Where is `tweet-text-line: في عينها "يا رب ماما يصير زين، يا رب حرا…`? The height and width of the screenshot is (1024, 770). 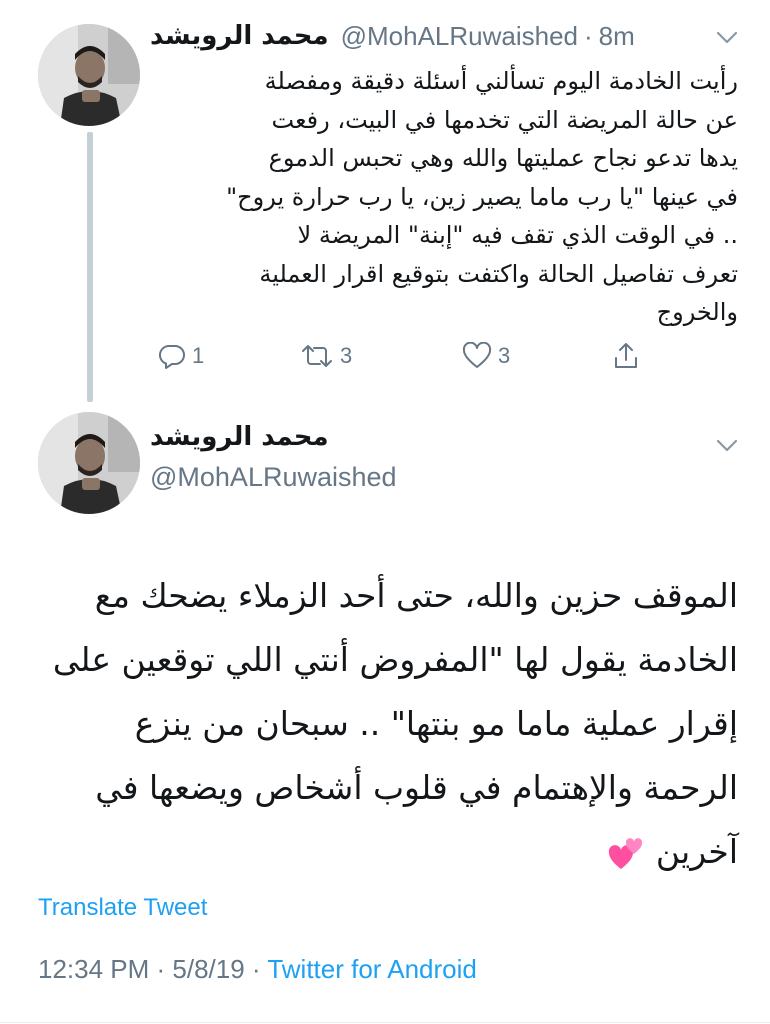 tweet-text-line: في عينها "يا رب ماما يصير زين، يا رب حرا… is located at coordinates (482, 196).